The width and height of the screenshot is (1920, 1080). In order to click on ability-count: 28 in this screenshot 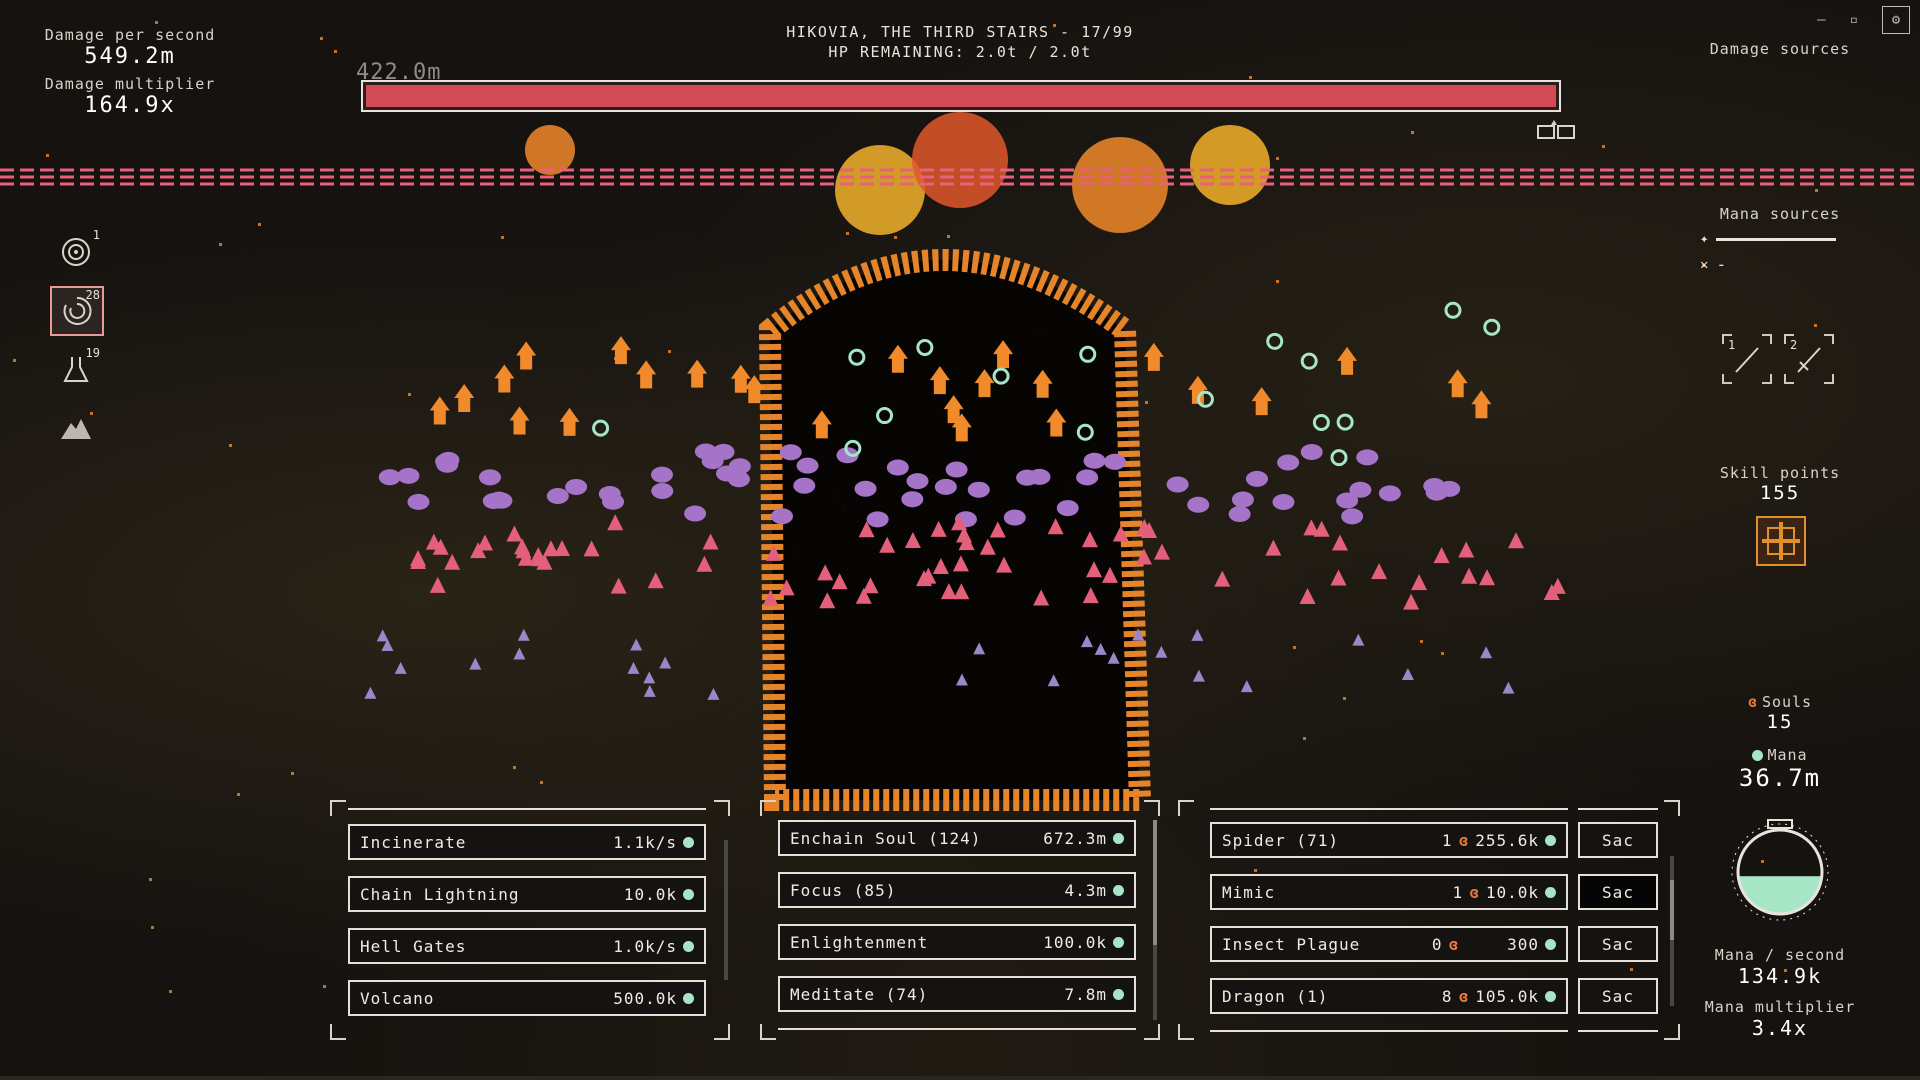, I will do `click(92, 295)`.